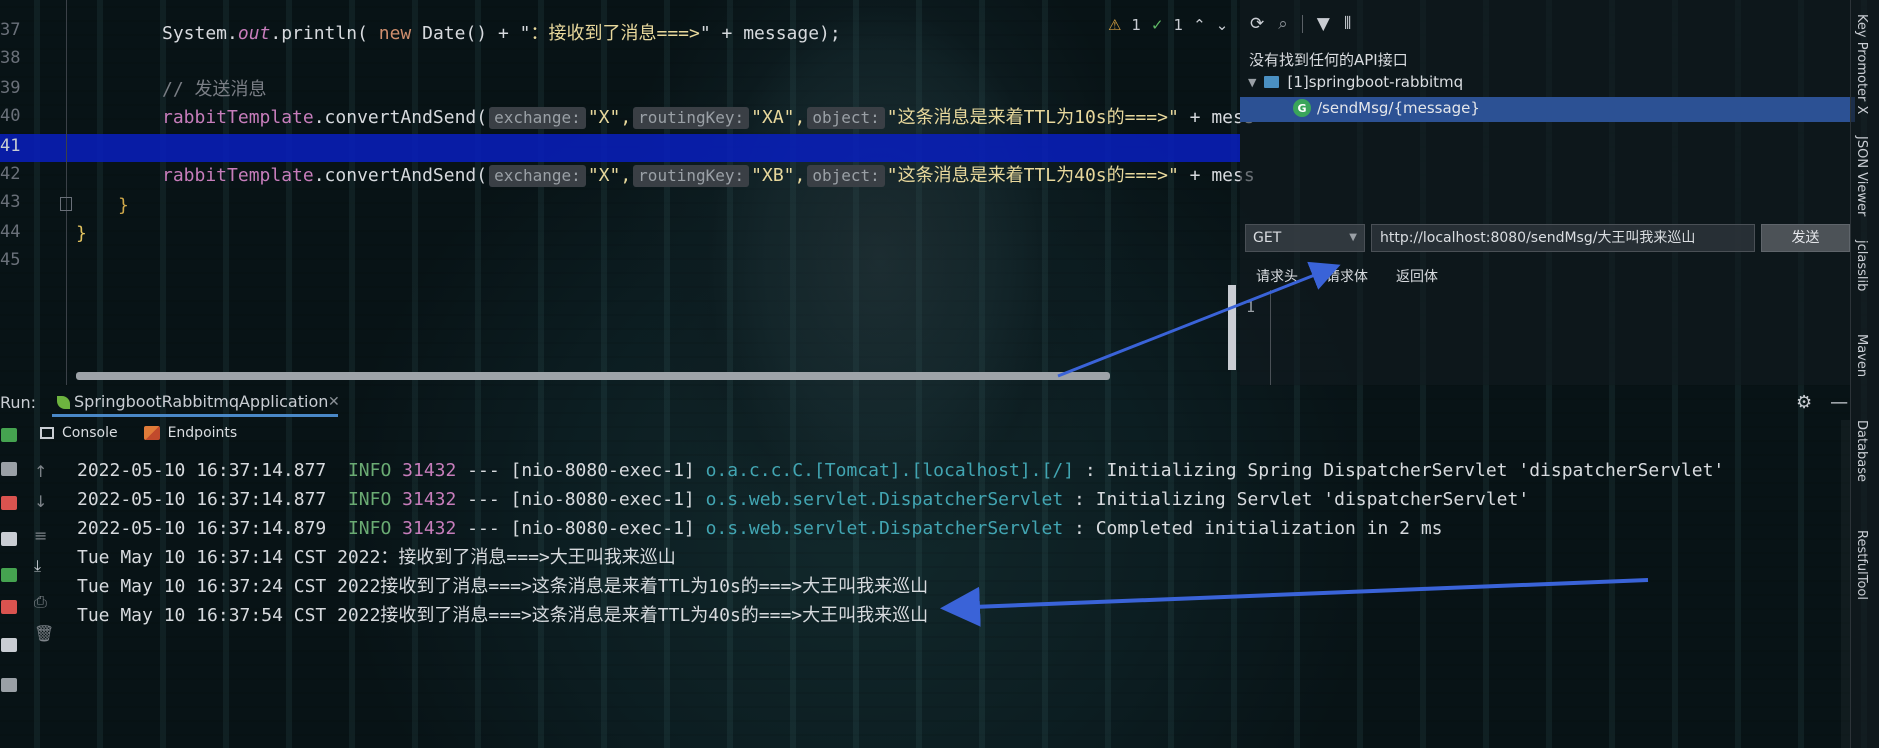  I want to click on ok-count: 1, so click(1178, 25).